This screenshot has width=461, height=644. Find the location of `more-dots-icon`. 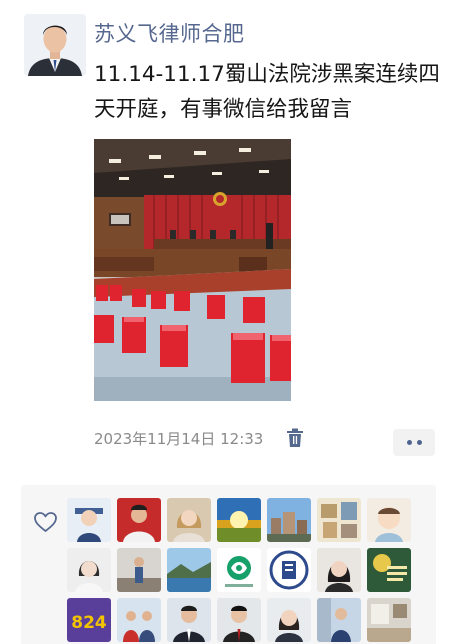

more-dots-icon is located at coordinates (409, 442).